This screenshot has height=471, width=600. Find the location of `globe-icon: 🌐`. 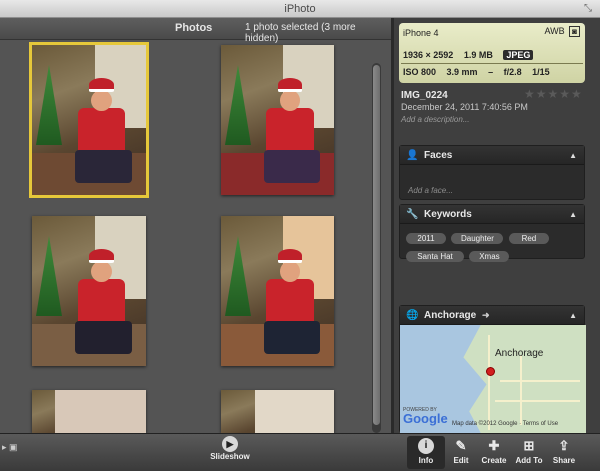

globe-icon: 🌐 is located at coordinates (412, 315).